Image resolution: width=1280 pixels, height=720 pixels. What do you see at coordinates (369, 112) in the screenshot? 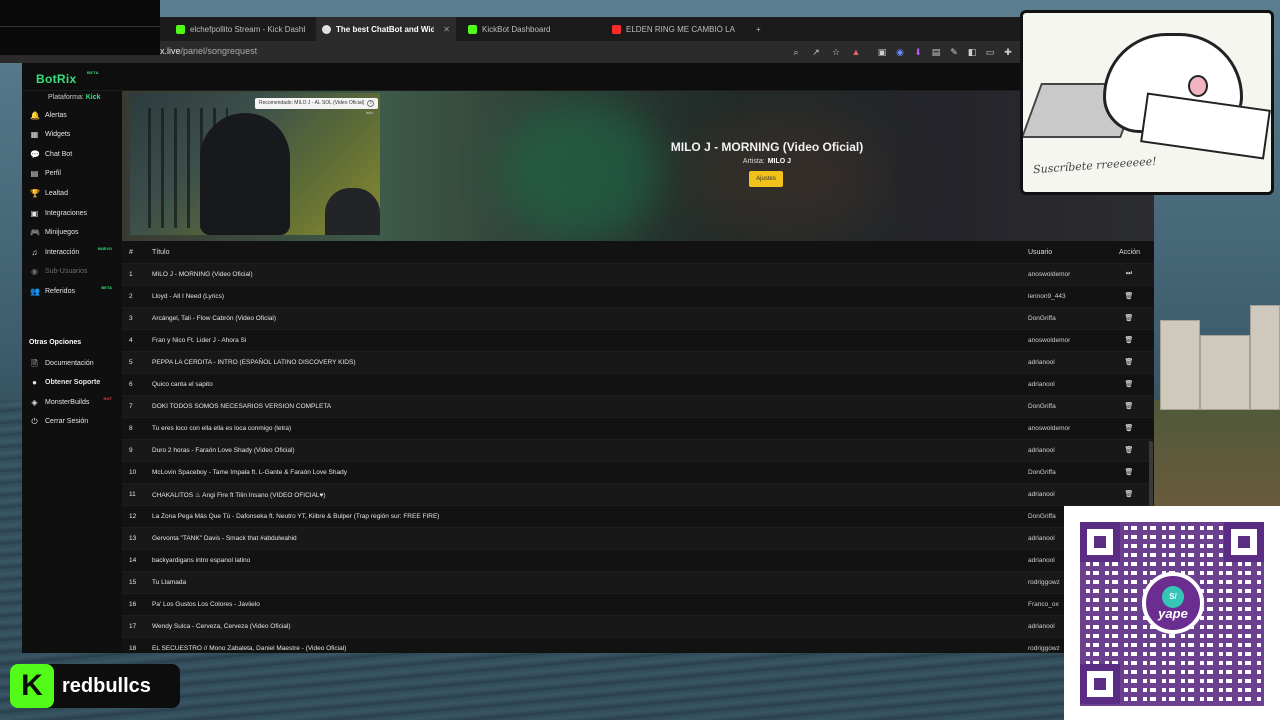
I see `video-info-label: Info` at bounding box center [369, 112].